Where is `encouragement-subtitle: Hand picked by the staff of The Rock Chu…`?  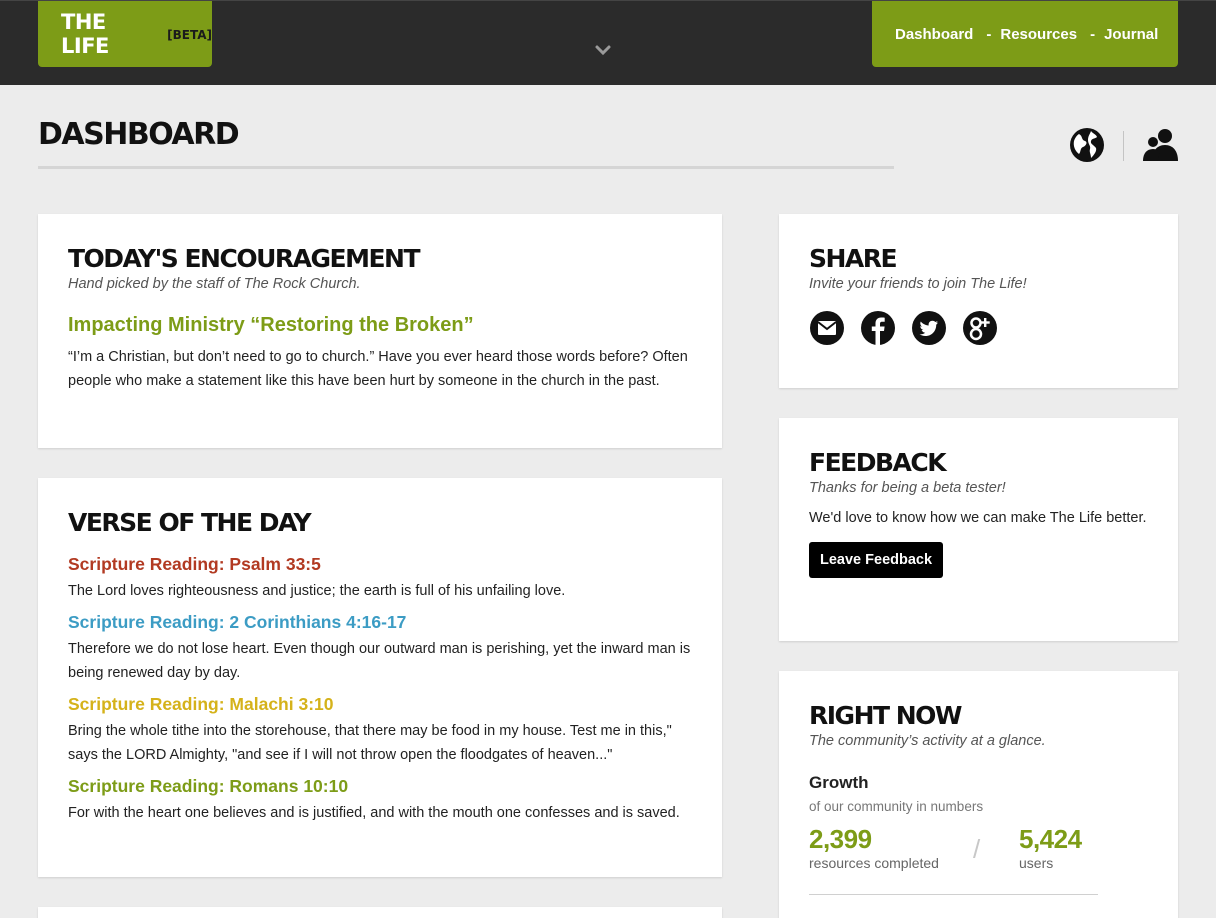
encouragement-subtitle: Hand picked by the staff of The Rock Chu… is located at coordinates (214, 284).